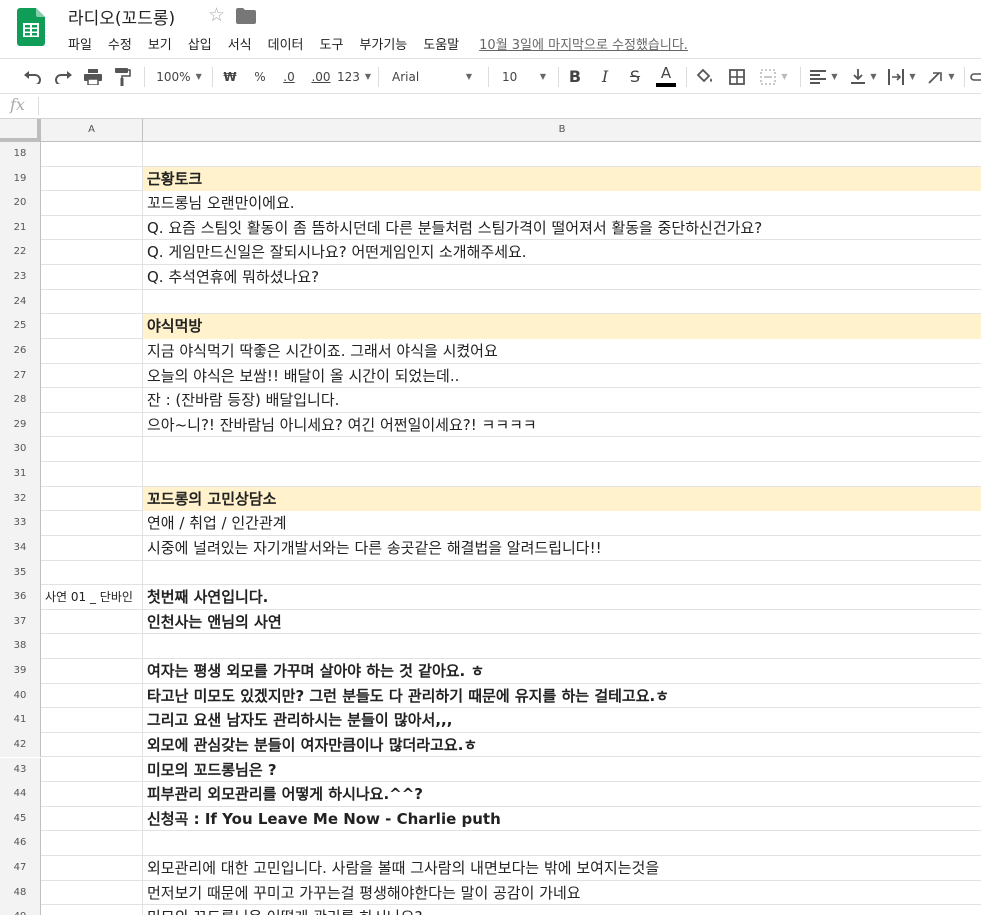  I want to click on menu-format: 서식, so click(240, 43).